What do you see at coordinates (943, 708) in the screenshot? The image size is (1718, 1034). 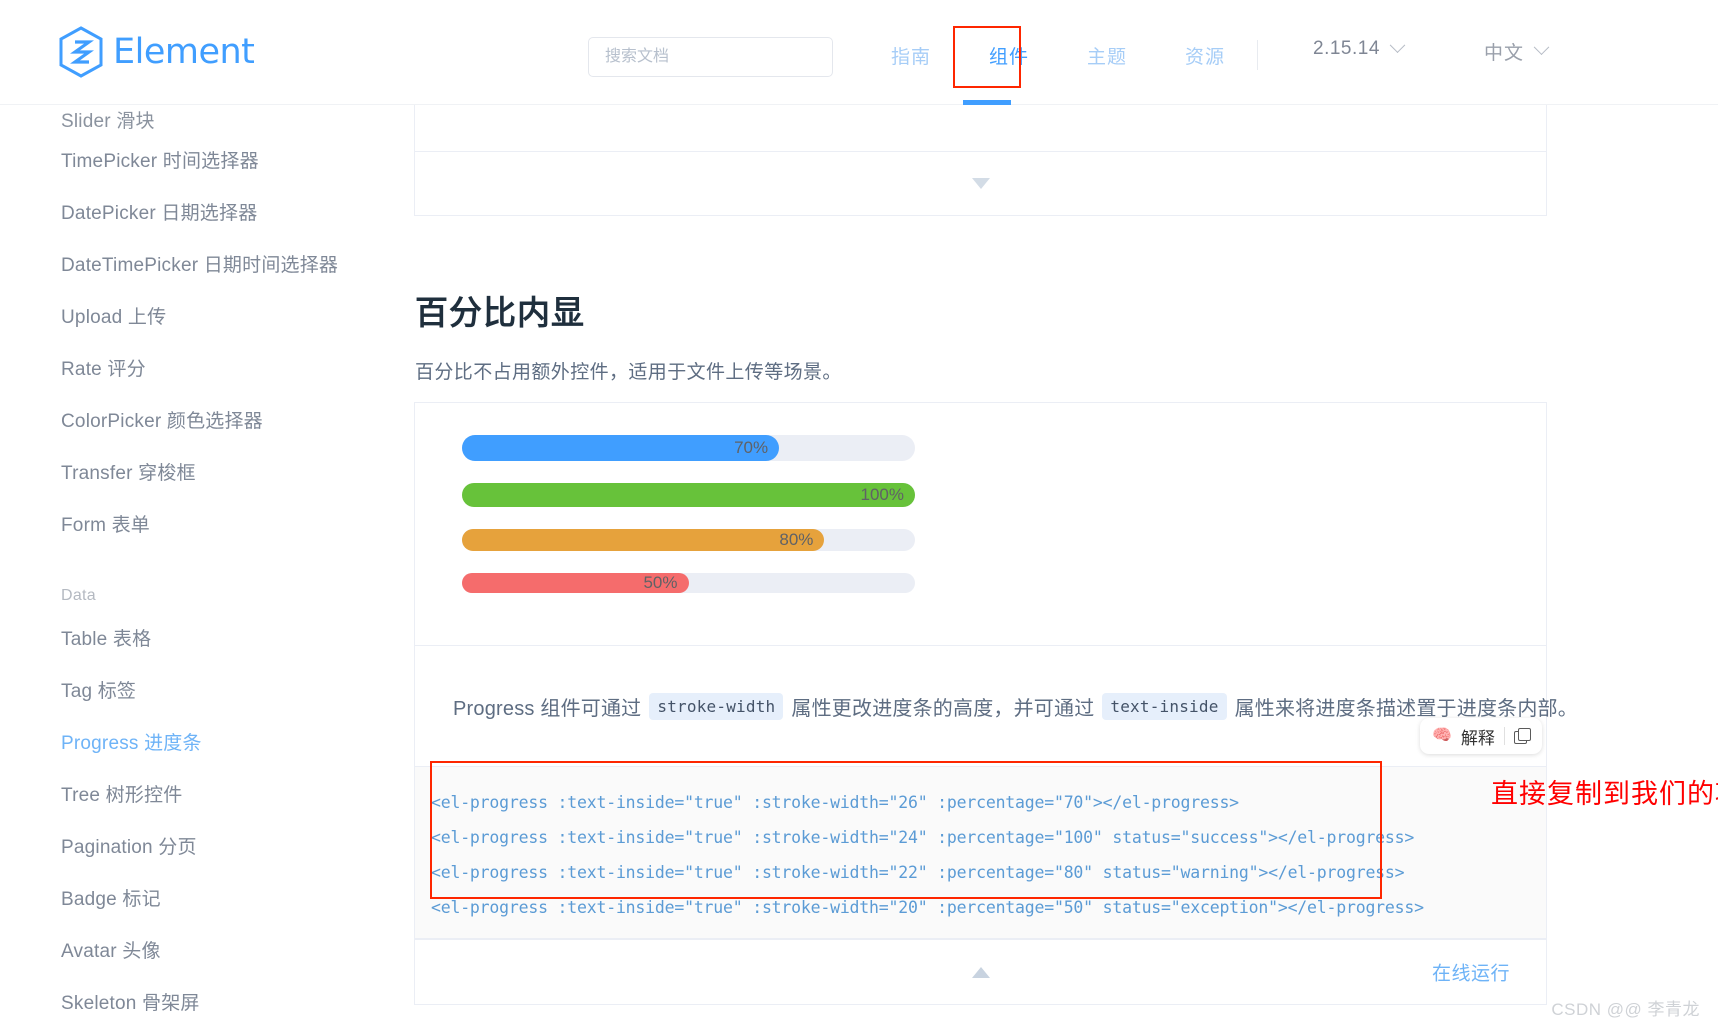 I see `note-part-2: 属性更改进度条的高度，并可通过` at bounding box center [943, 708].